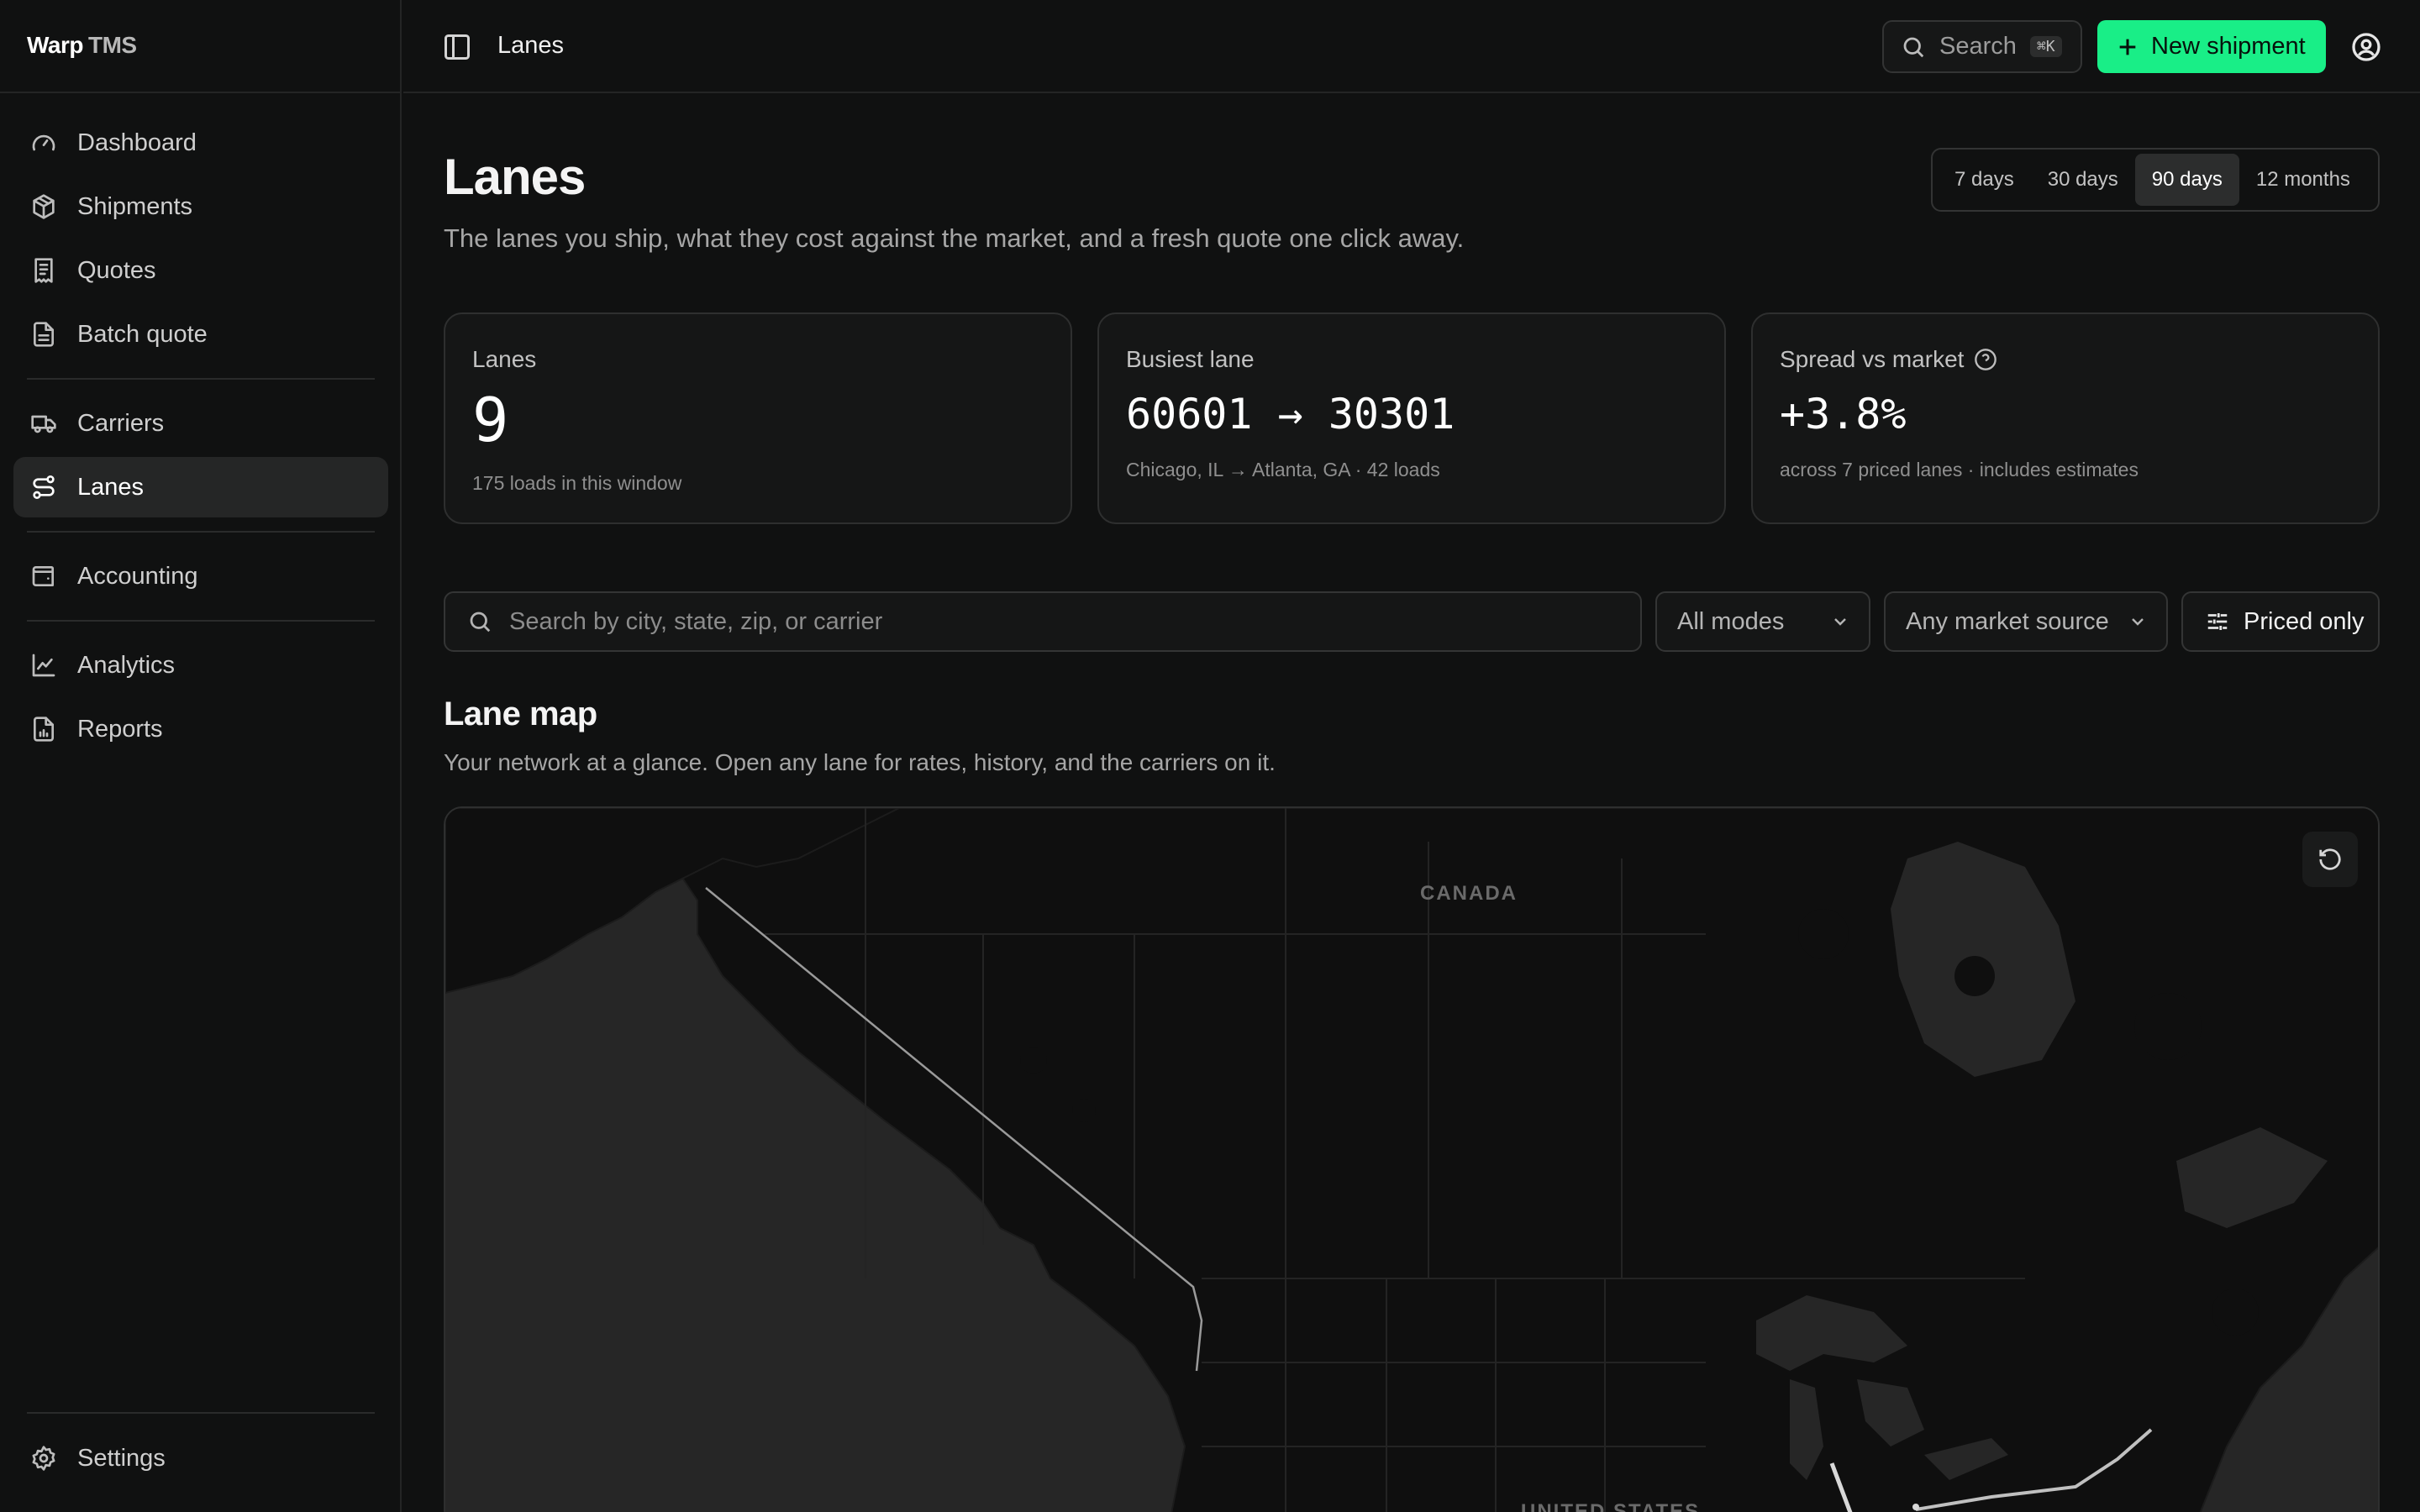 The height and width of the screenshot is (1512, 2420). Describe the element at coordinates (43, 1458) in the screenshot. I see `gear-icon` at that location.